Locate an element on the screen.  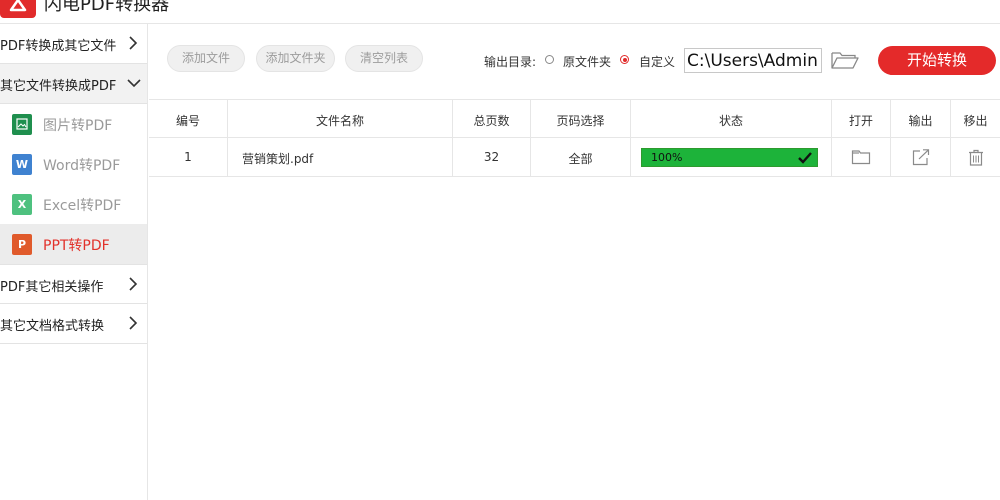
sidebar-item-label: 图片转PDF is located at coordinates (78, 126).